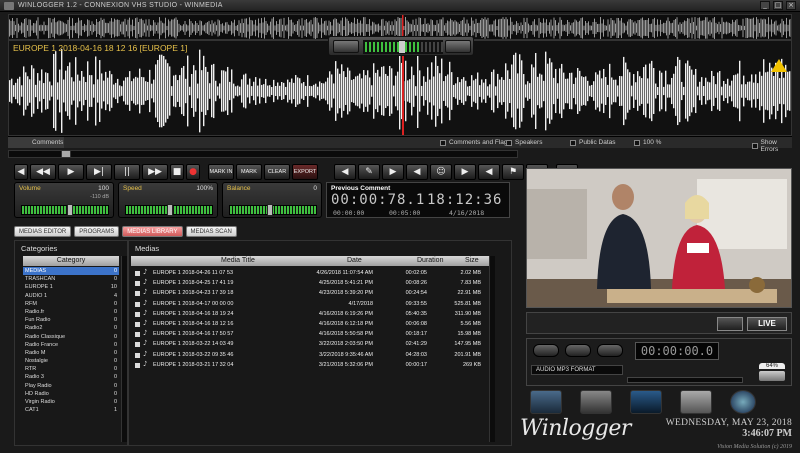  What do you see at coordinates (791, 5) in the screenshot?
I see `close-button: ×` at bounding box center [791, 5].